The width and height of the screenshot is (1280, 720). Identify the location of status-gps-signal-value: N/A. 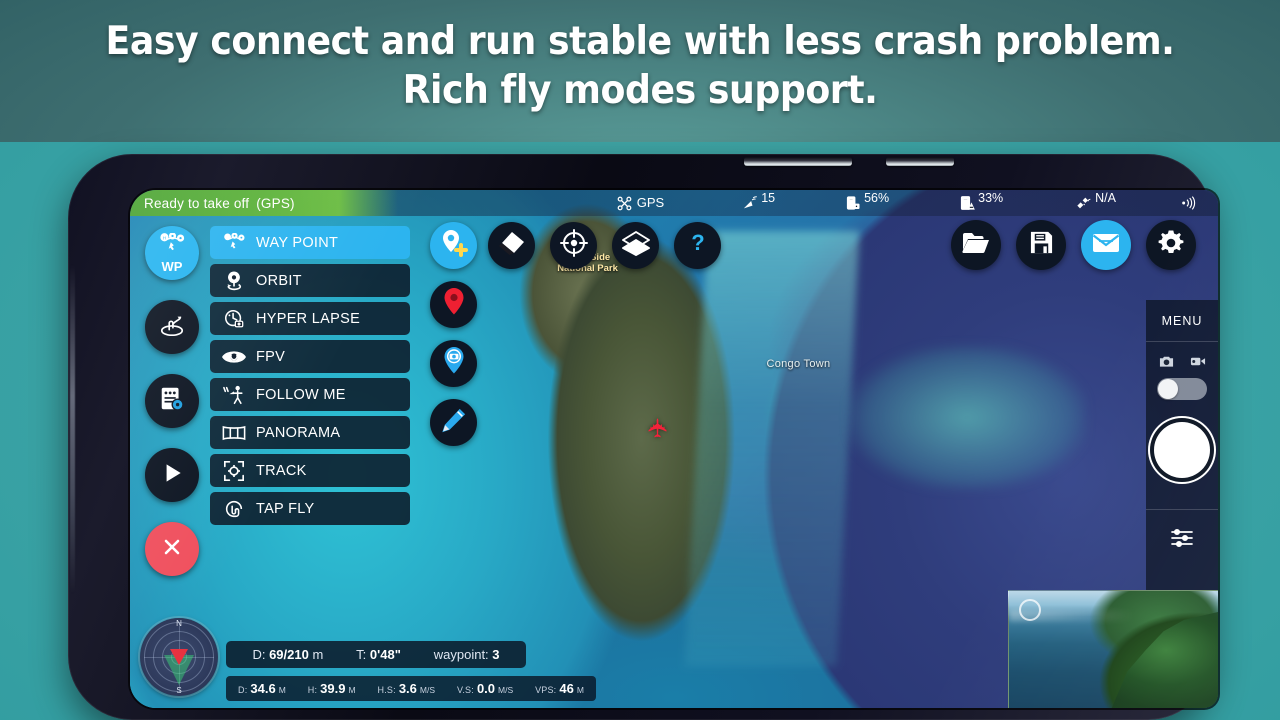
(1105, 198).